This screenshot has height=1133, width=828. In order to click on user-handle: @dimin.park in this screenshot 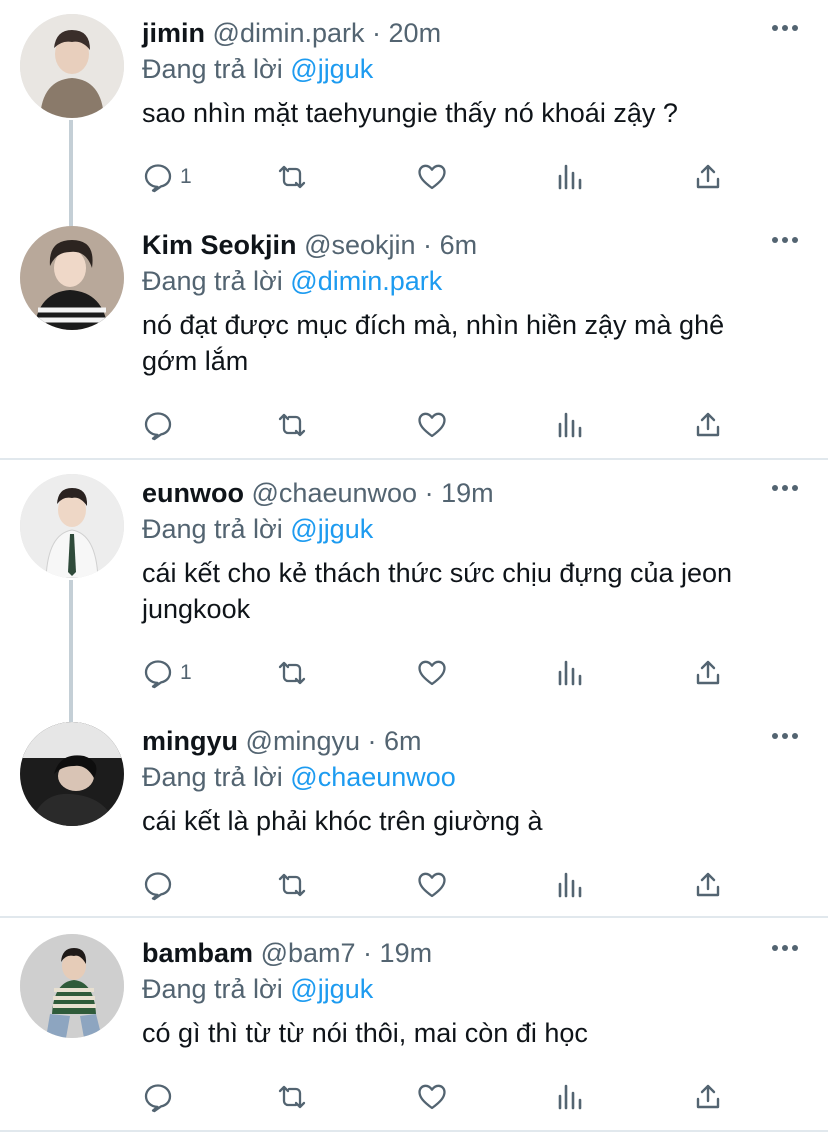, I will do `click(289, 33)`.